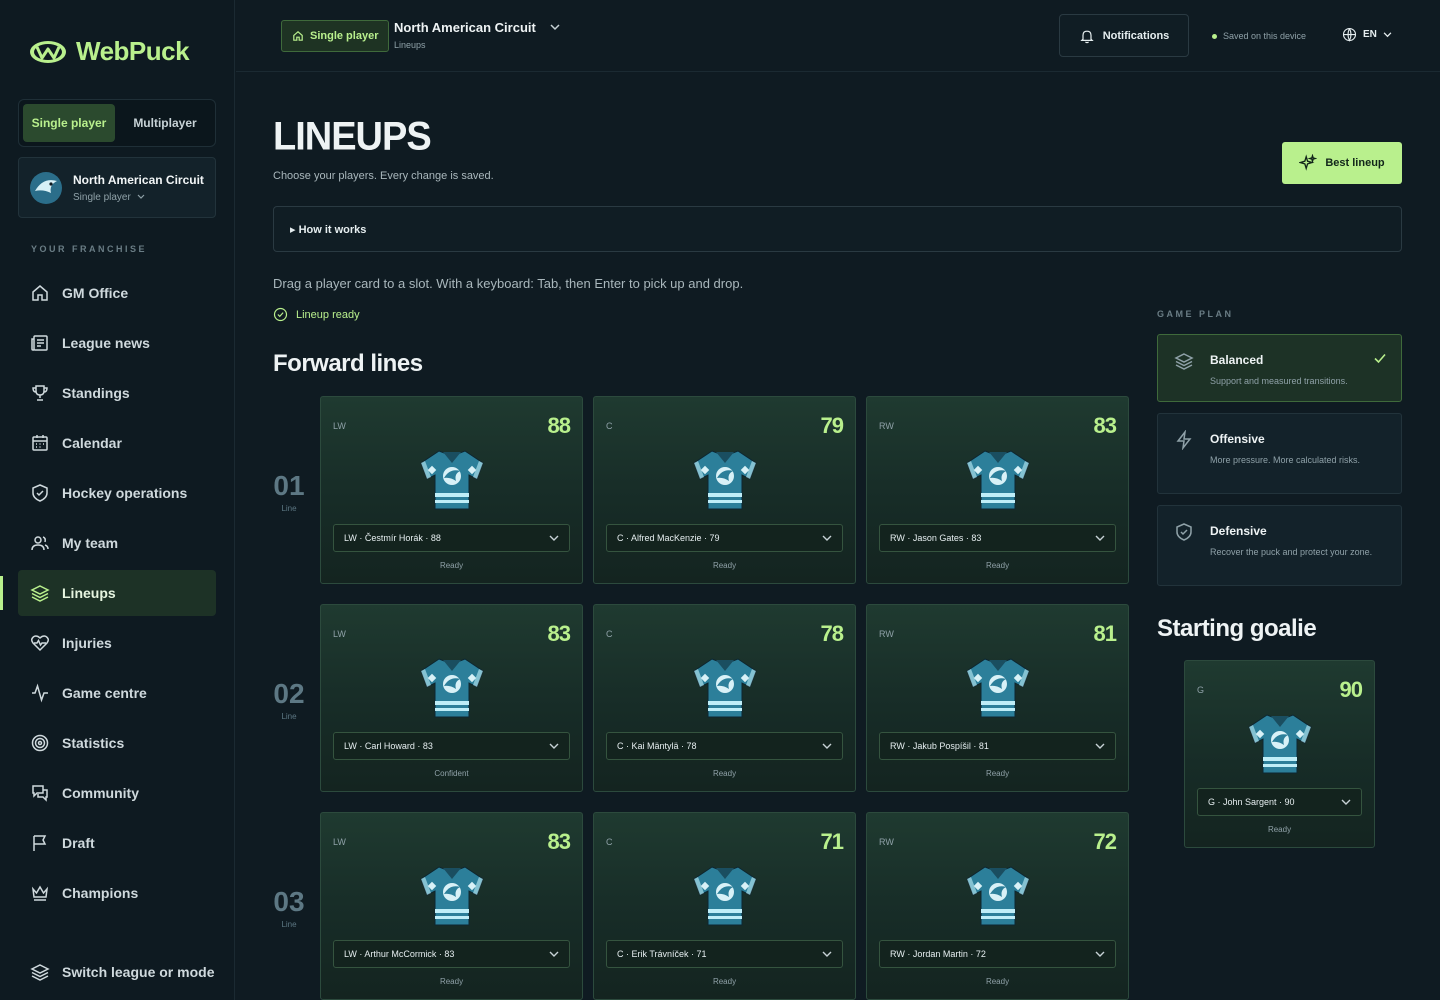  I want to click on switch-league-button: Switch league or mode, so click(122, 972).